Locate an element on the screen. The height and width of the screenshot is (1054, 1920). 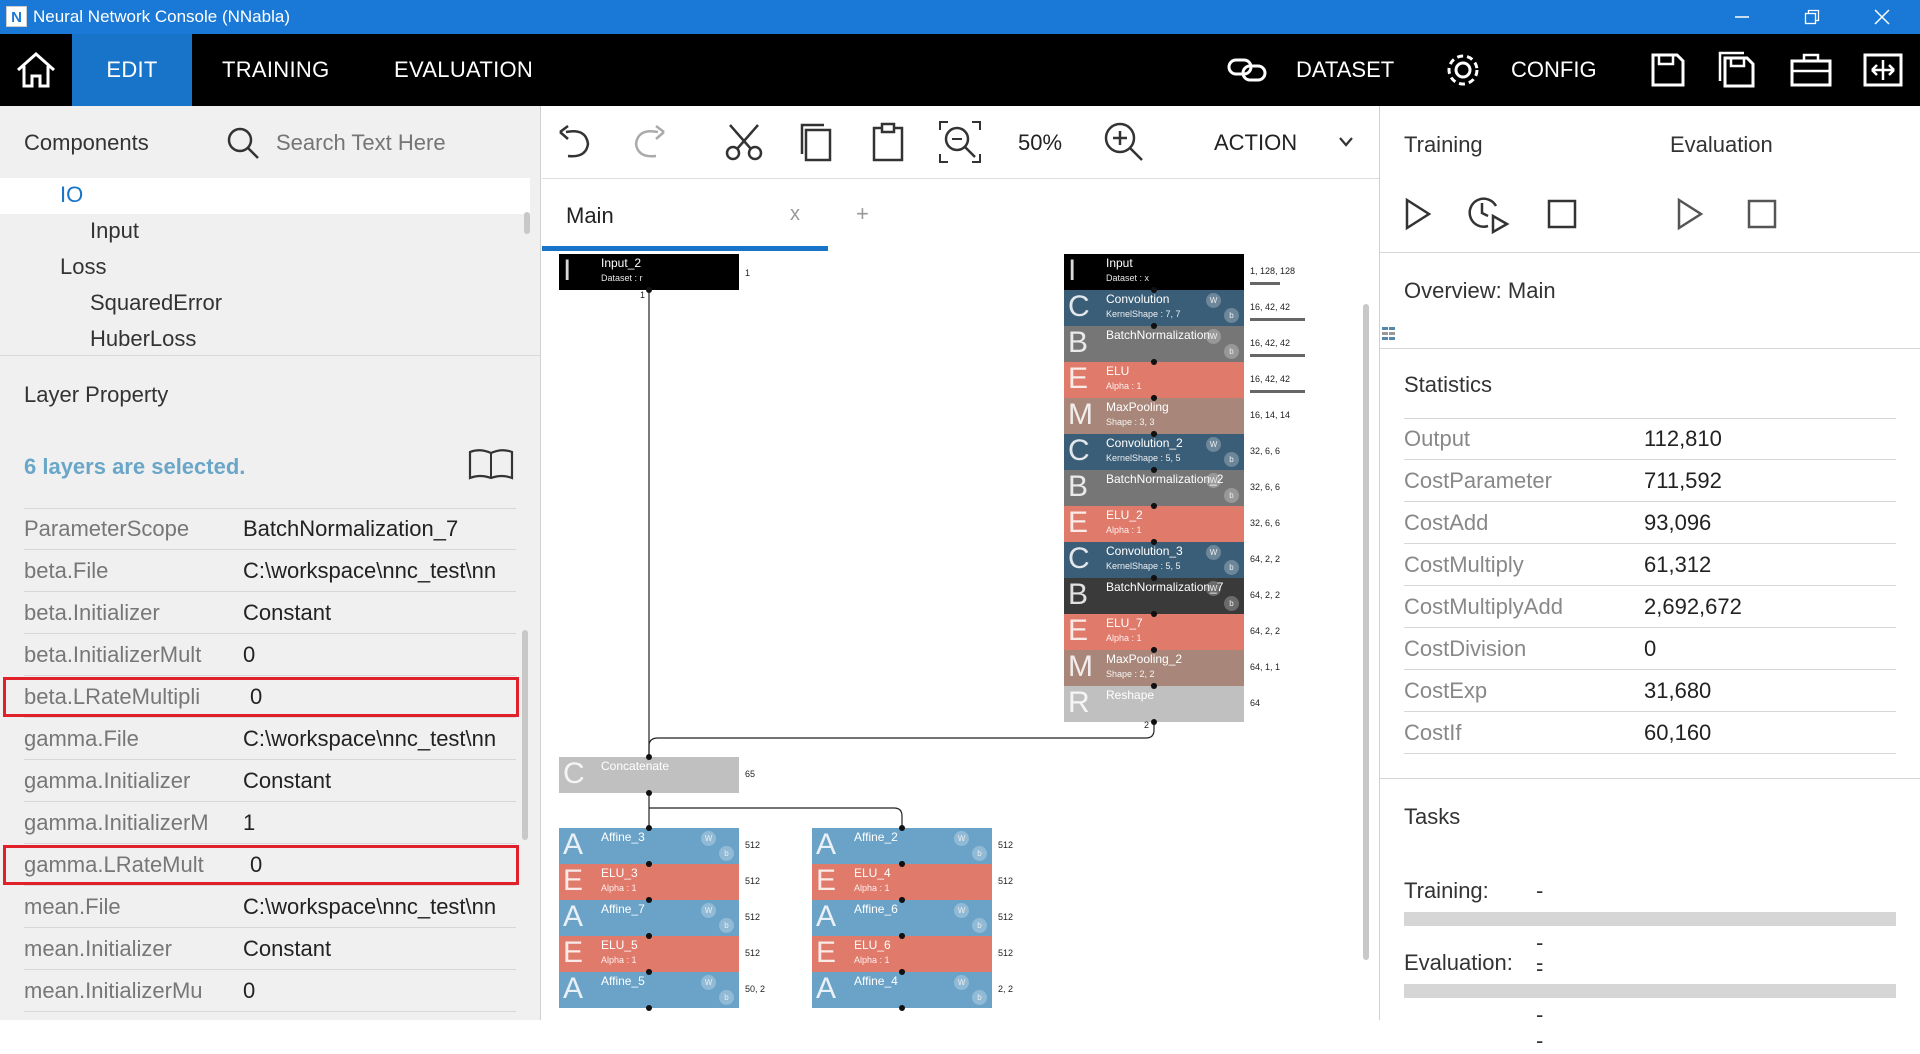
property-row: gamma.InitializerM 1 is located at coordinates (270, 823).